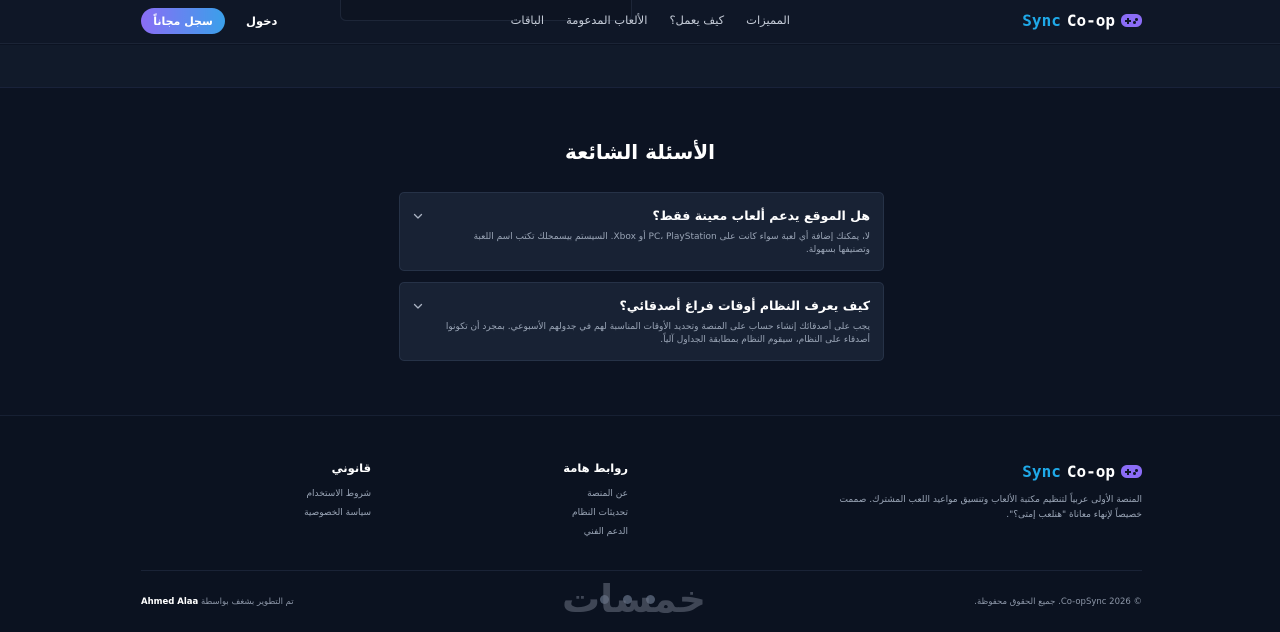 The width and height of the screenshot is (1280, 632). What do you see at coordinates (183, 21) in the screenshot?
I see `signup-button: سجل مجاناً` at bounding box center [183, 21].